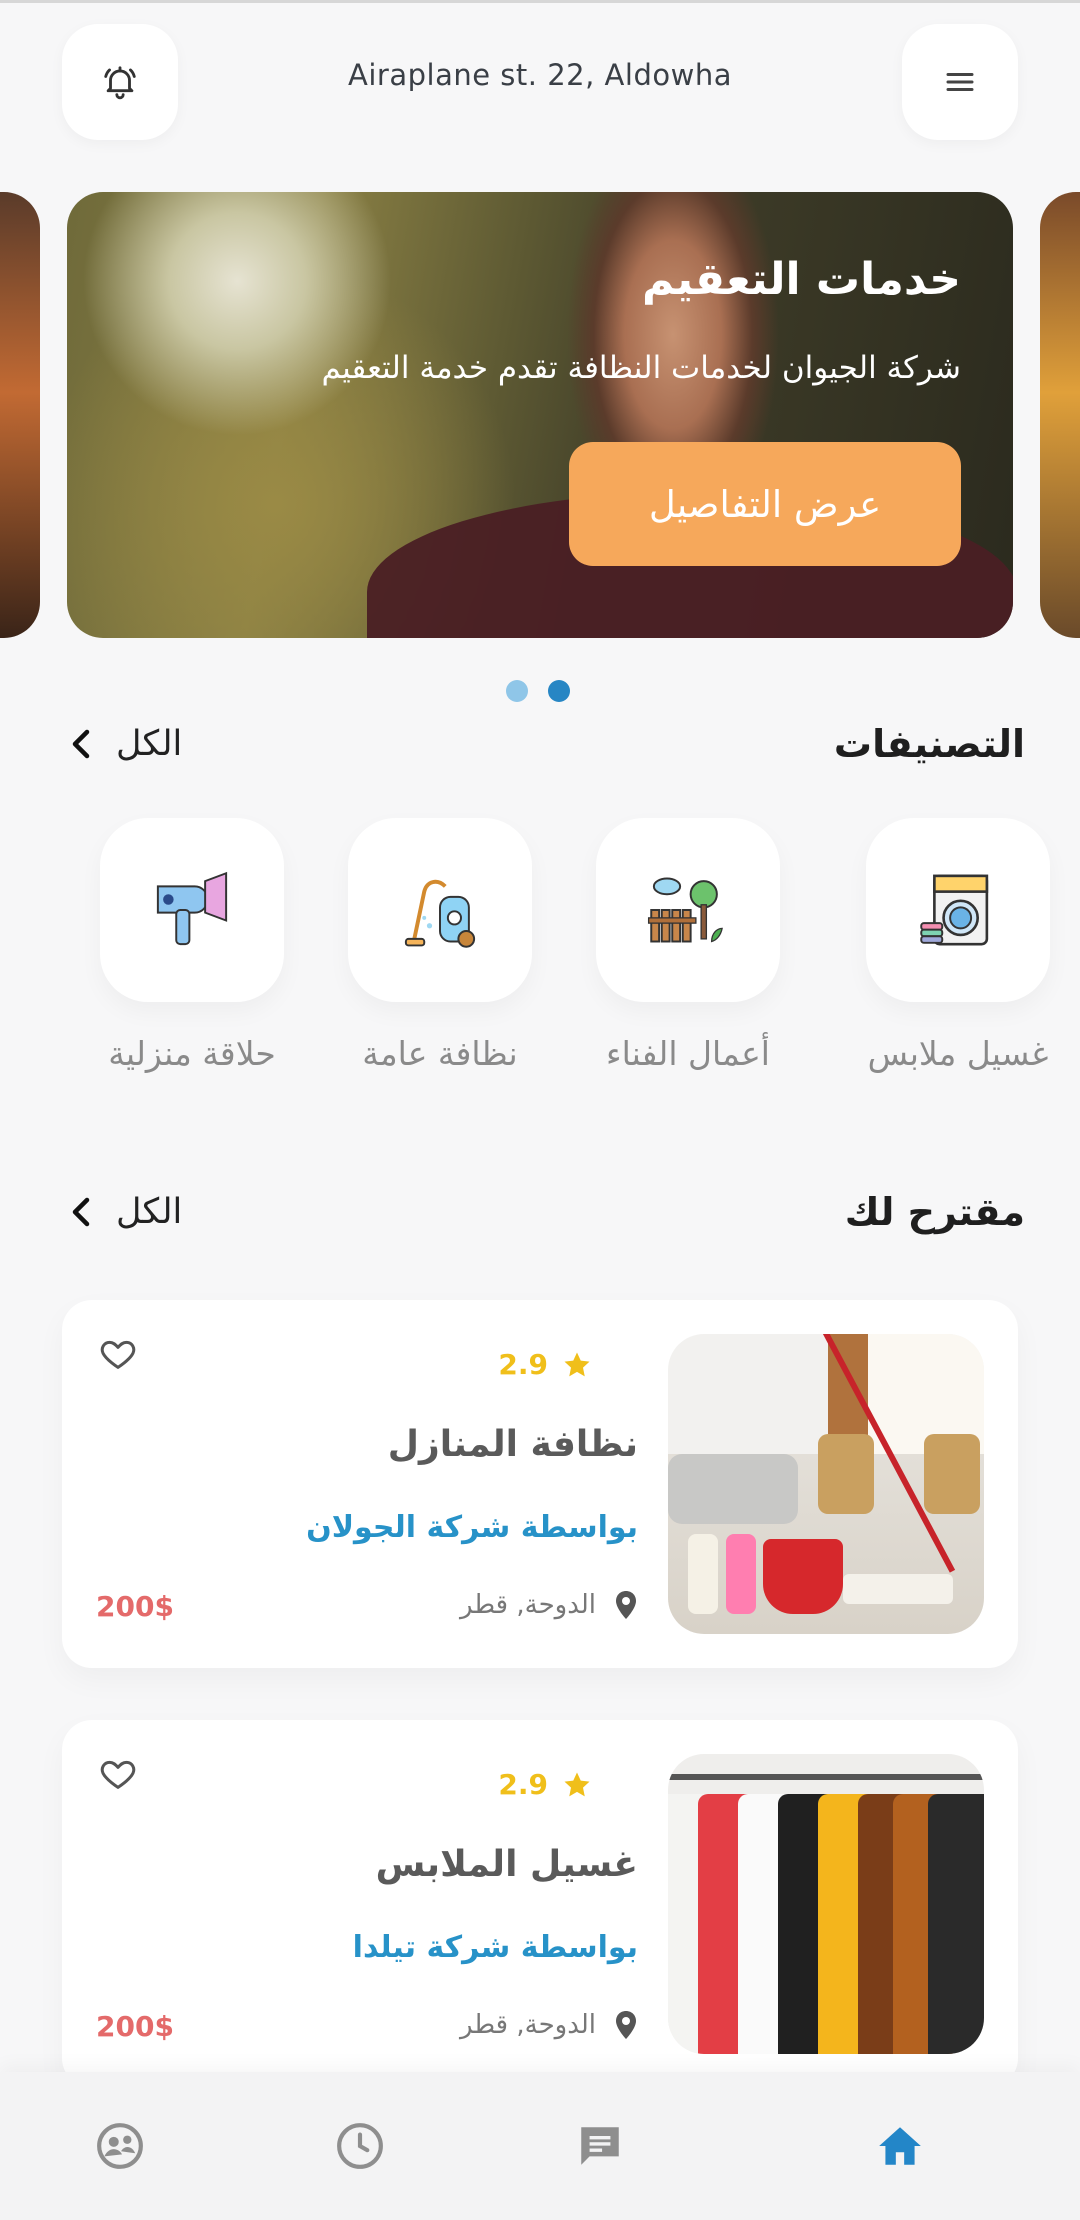 This screenshot has height=2220, width=1080. I want to click on suggested-title: مقترح لك, so click(934, 1212).